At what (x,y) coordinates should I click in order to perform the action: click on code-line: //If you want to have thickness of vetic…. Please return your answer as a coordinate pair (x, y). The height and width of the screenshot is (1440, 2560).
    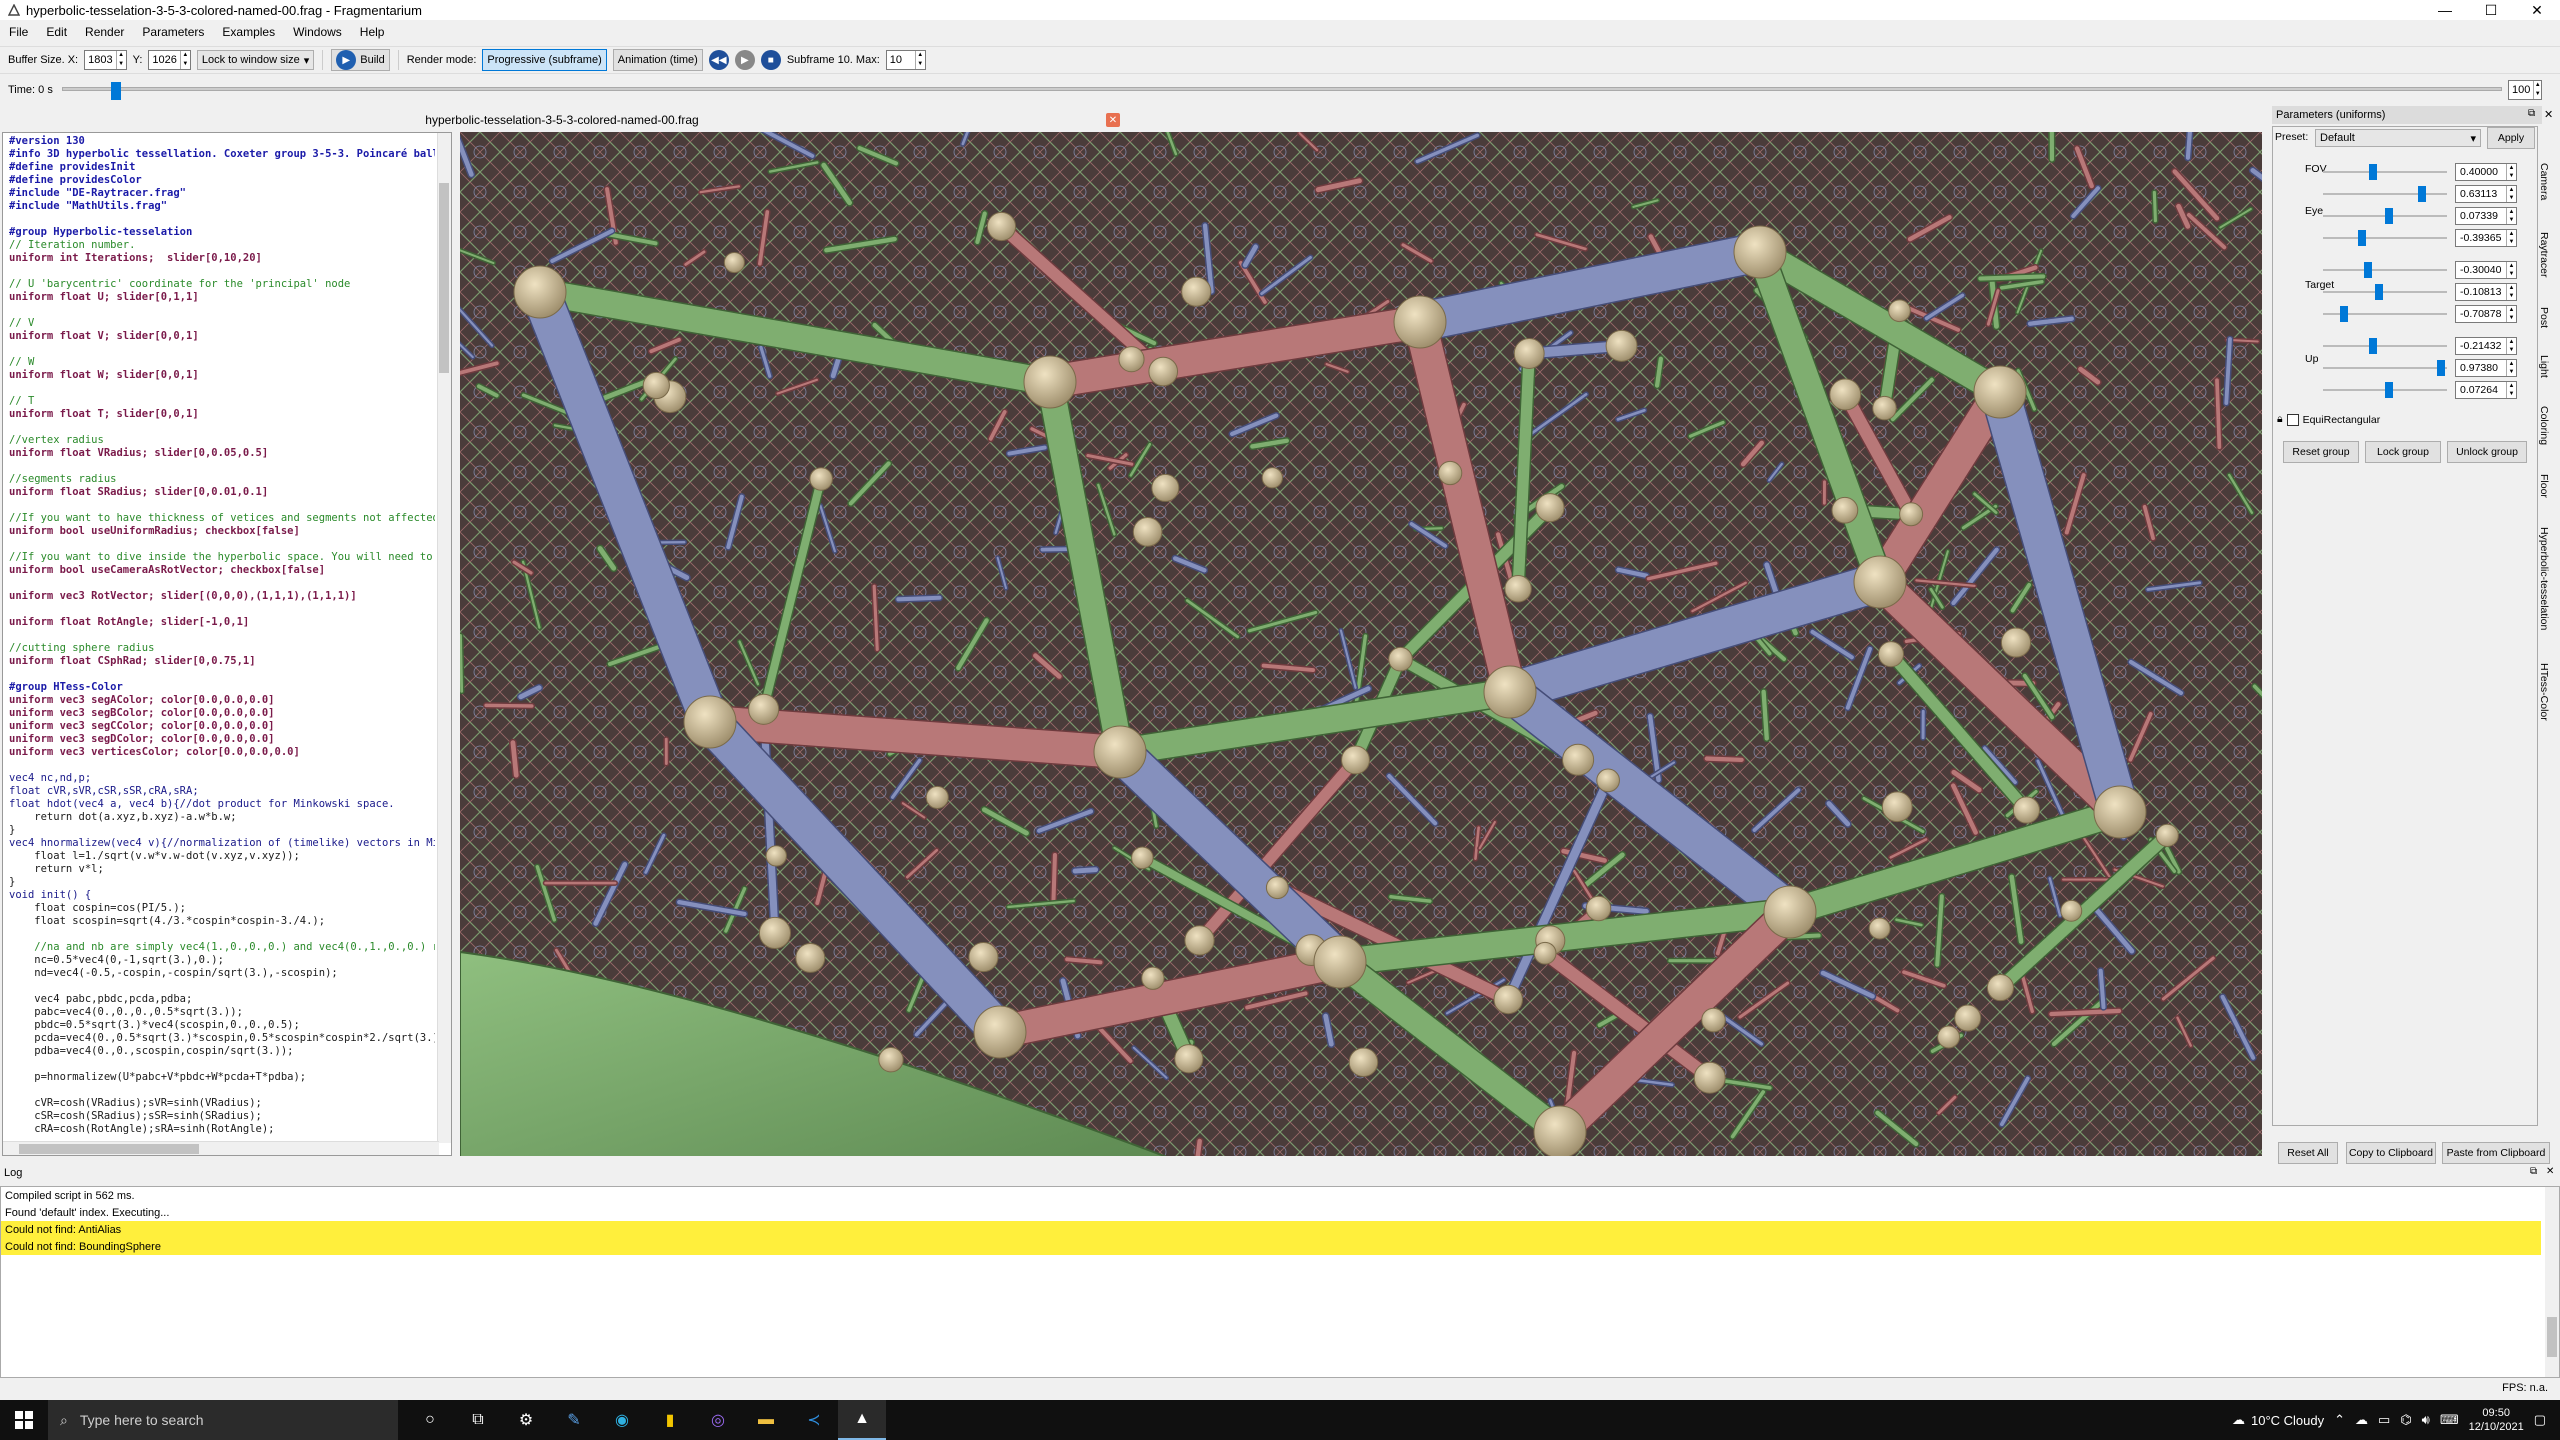
    Looking at the image, I should click on (222, 518).